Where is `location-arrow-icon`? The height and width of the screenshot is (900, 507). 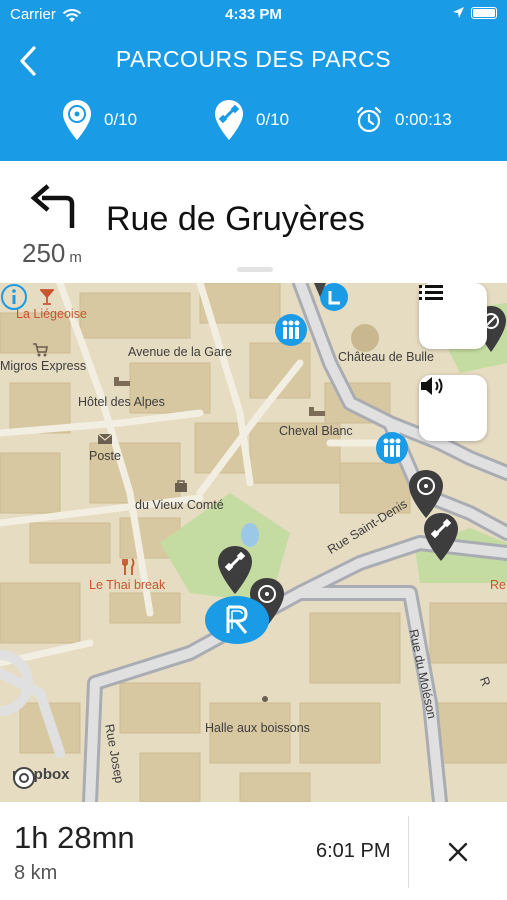
location-arrow-icon is located at coordinates (458, 12).